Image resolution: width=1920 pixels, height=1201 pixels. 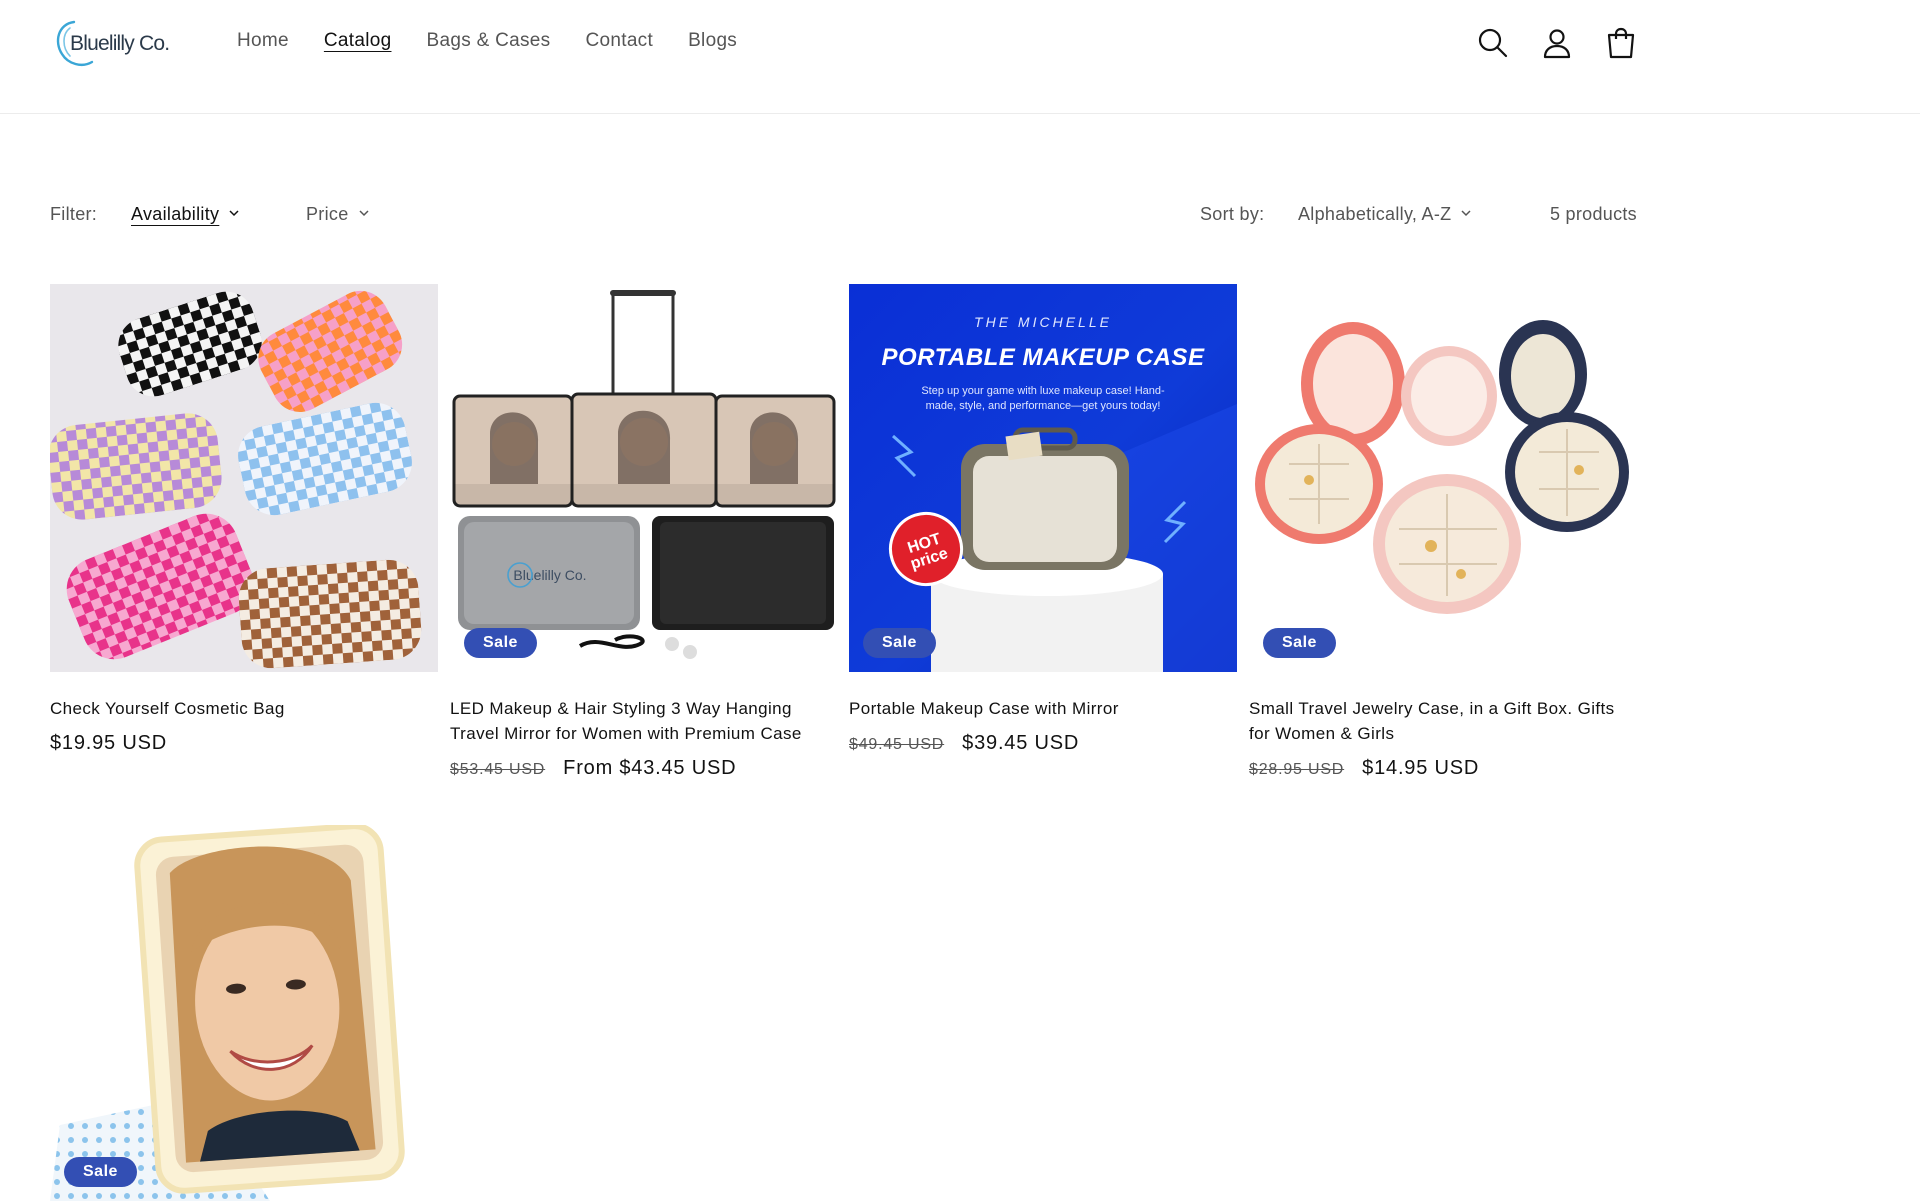 I want to click on product-image, so click(x=244, y=478).